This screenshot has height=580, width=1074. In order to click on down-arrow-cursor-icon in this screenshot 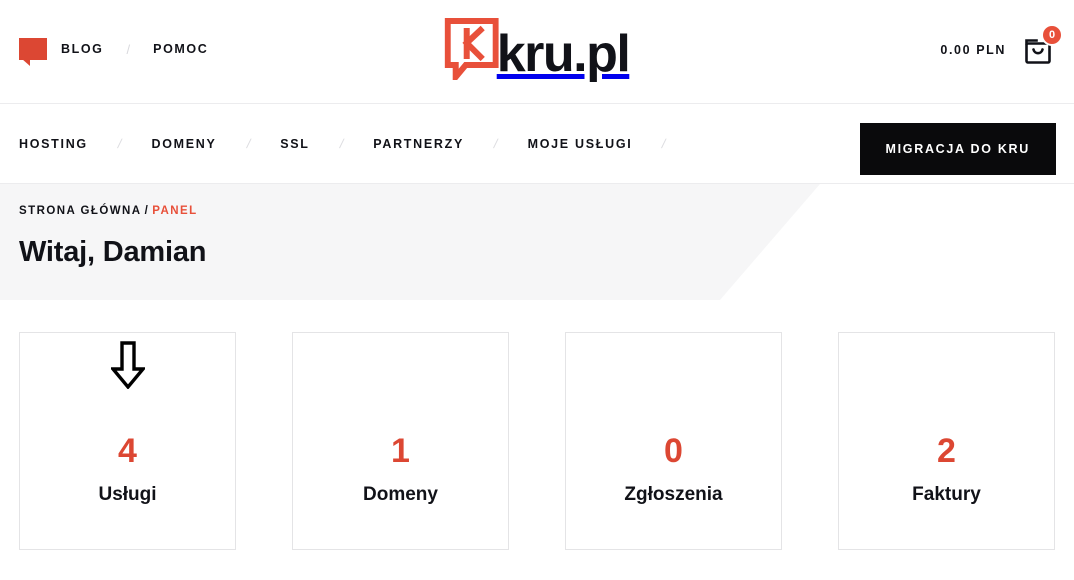, I will do `click(127, 365)`.